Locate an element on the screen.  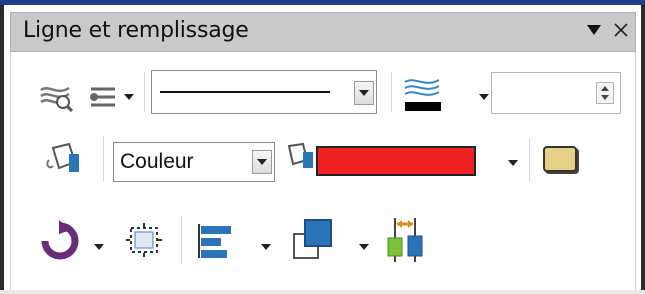
window-left-border is located at coordinates (2, 149).